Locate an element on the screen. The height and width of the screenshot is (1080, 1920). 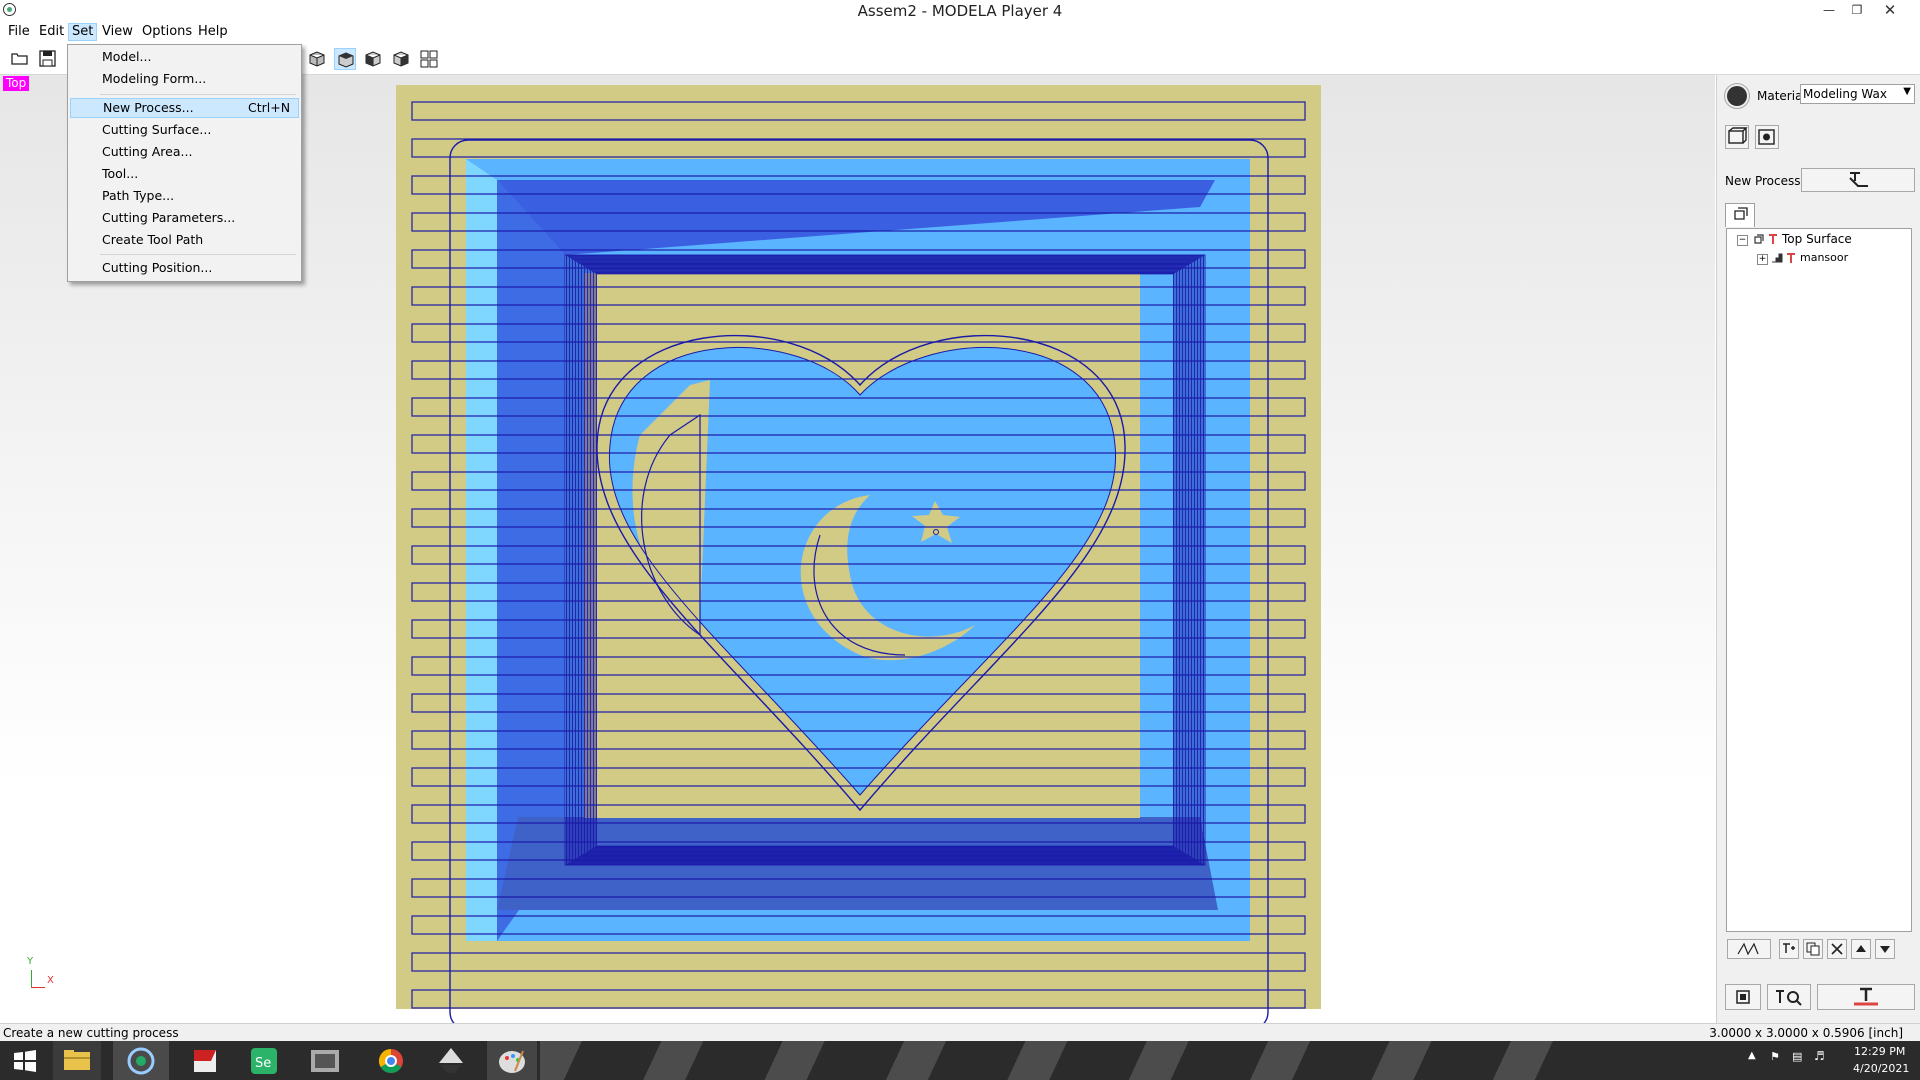
view-front-button is located at coordinates (373, 59).